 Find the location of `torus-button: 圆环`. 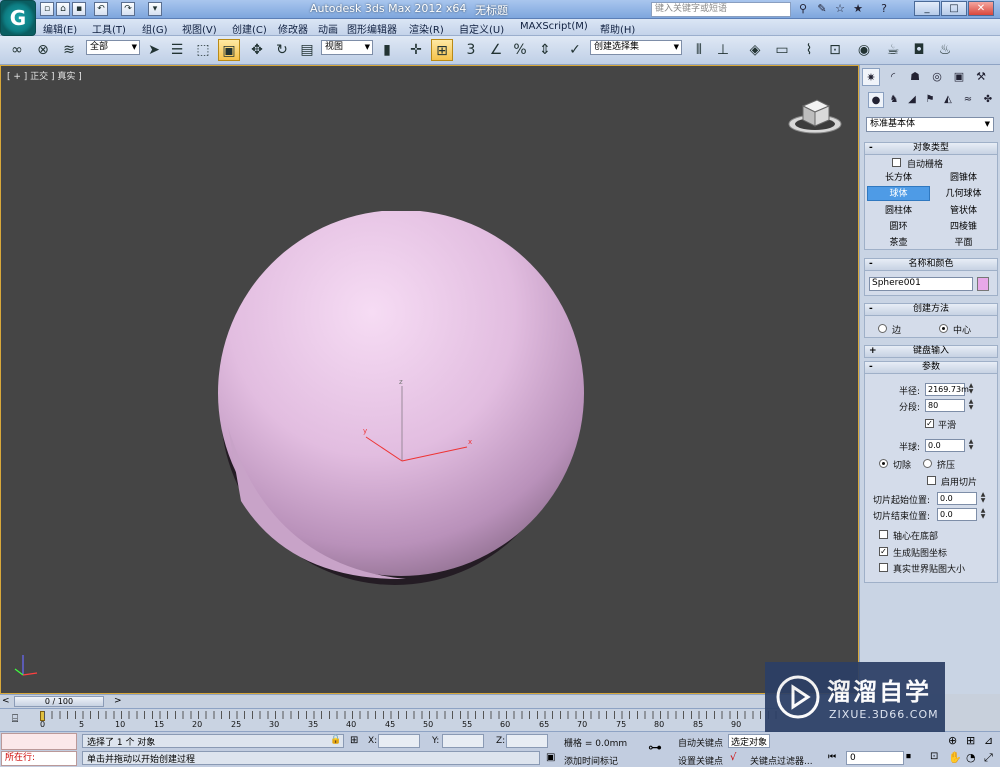

torus-button: 圆环 is located at coordinates (898, 226).